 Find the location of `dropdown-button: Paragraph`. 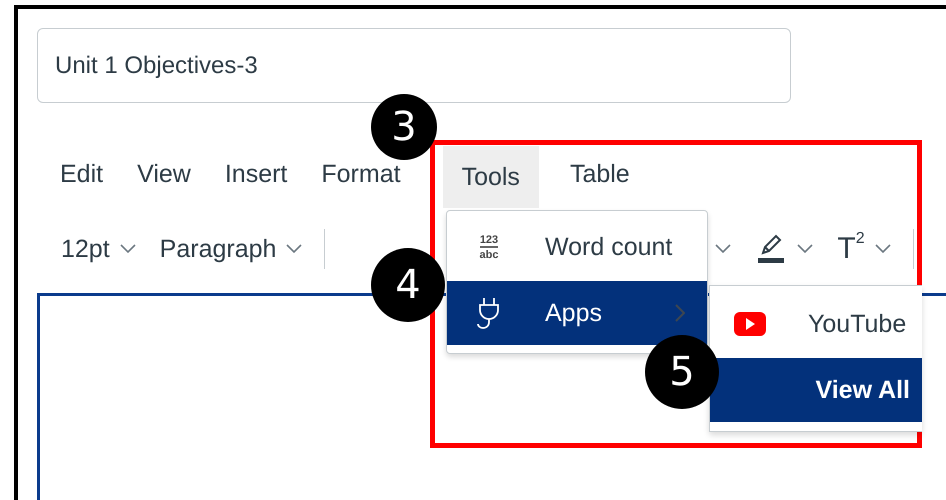

dropdown-button: Paragraph is located at coordinates (231, 249).